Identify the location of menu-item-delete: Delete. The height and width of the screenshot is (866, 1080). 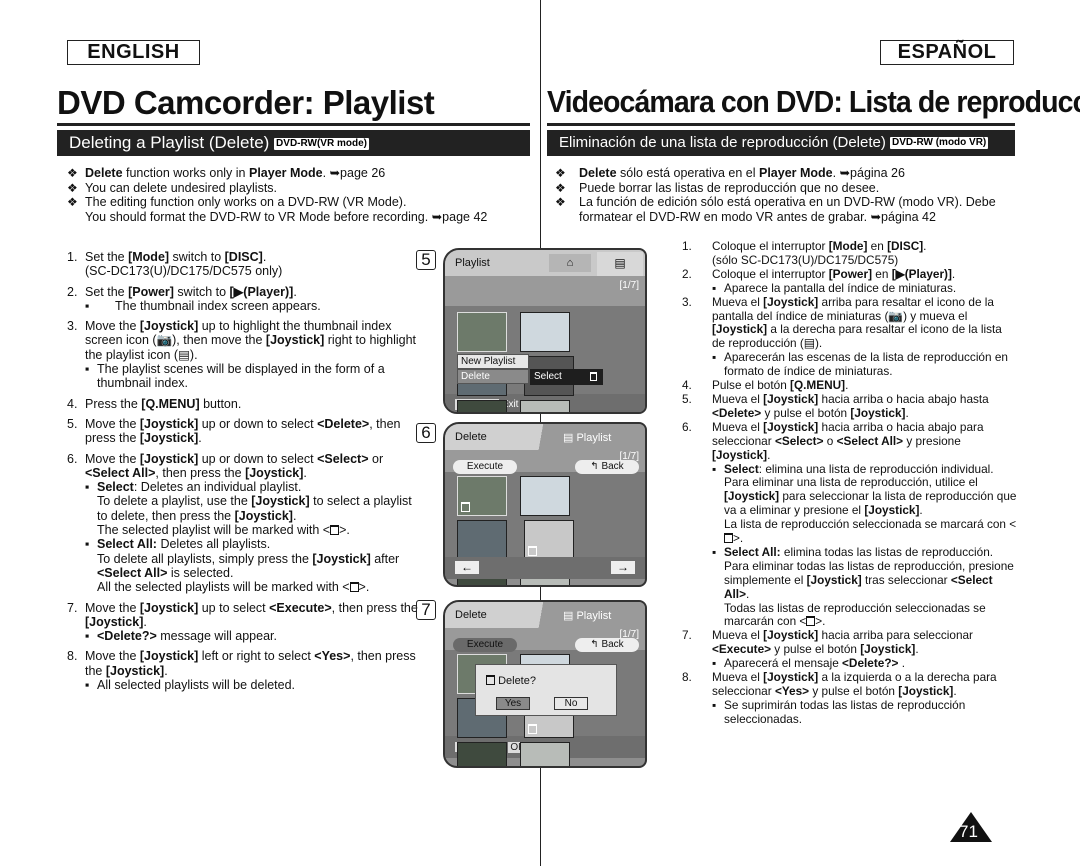
(493, 376).